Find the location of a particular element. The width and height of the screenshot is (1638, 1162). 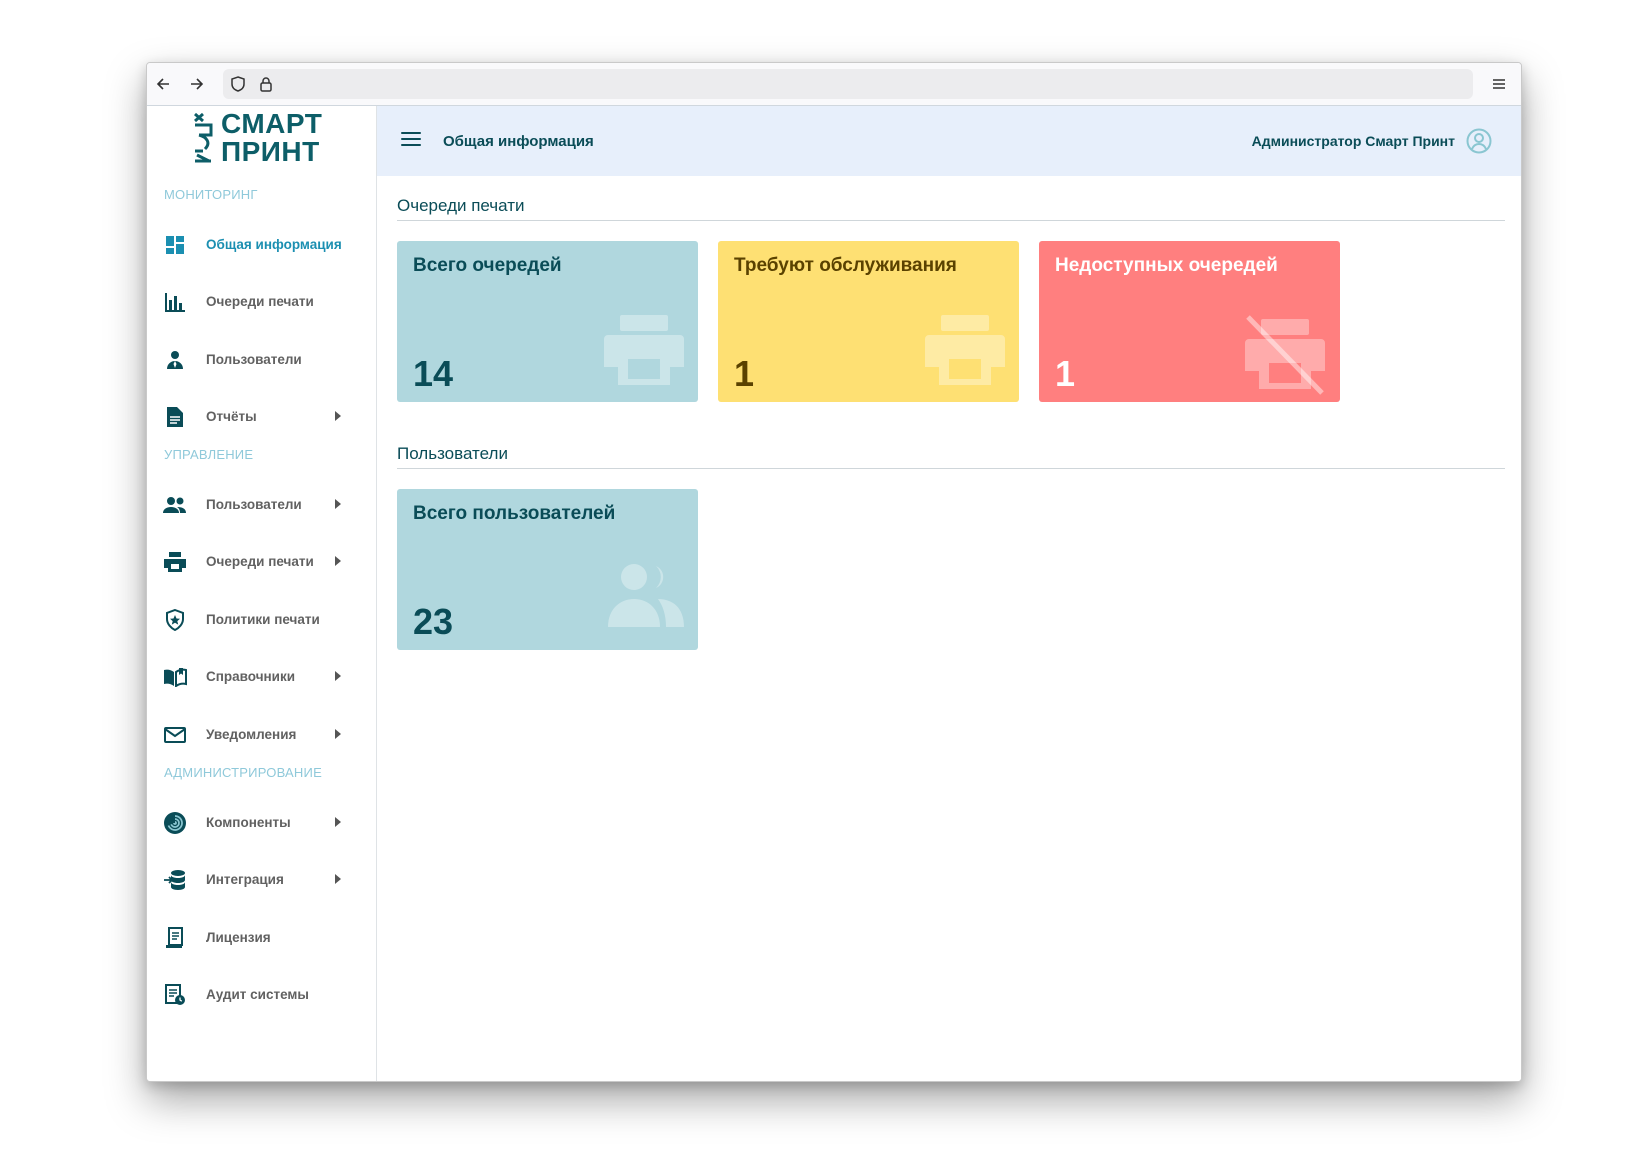

database-import-icon is located at coordinates (175, 880).